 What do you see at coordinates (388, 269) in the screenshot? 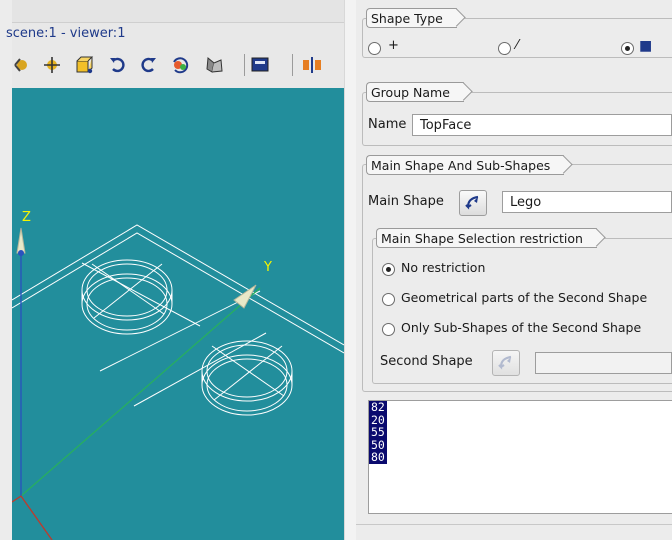
I see `no-restriction-radio` at bounding box center [388, 269].